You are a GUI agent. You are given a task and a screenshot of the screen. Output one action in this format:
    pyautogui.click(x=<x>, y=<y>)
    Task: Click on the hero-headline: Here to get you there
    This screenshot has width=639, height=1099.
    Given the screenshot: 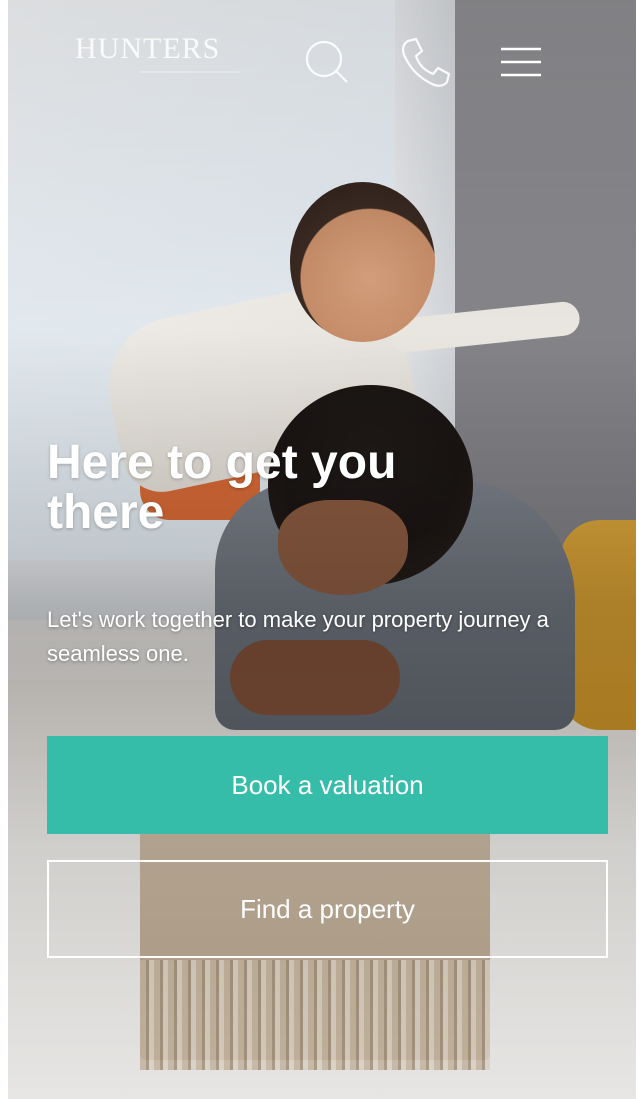 What is the action you would take?
    pyautogui.click(x=222, y=487)
    